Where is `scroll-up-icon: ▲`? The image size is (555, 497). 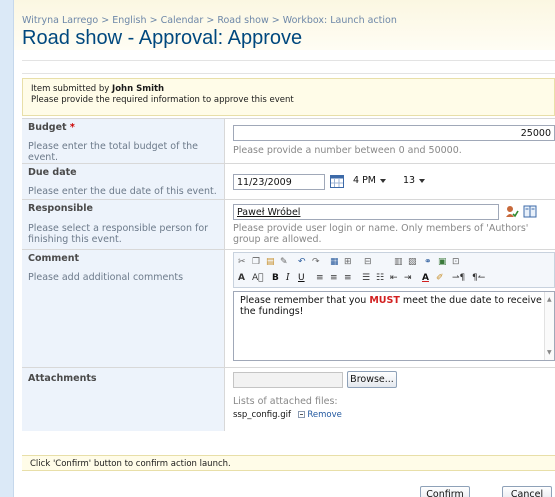 scroll-up-icon: ▲ is located at coordinates (549, 299).